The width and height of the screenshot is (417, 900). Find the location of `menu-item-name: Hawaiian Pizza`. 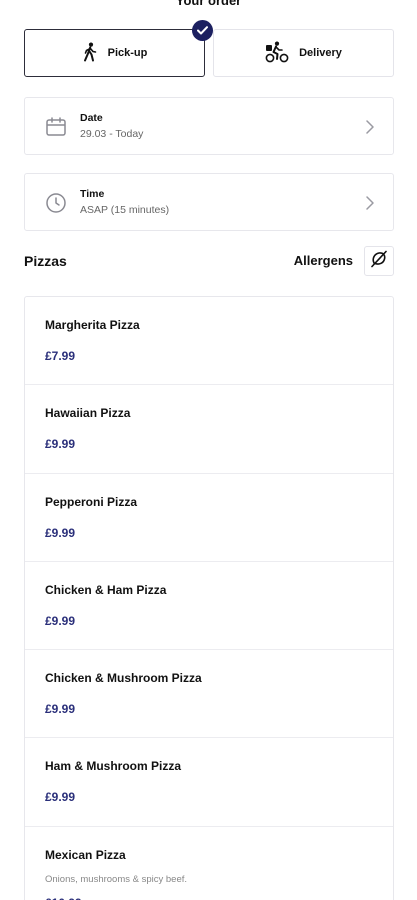

menu-item-name: Hawaiian Pizza is located at coordinates (88, 413).